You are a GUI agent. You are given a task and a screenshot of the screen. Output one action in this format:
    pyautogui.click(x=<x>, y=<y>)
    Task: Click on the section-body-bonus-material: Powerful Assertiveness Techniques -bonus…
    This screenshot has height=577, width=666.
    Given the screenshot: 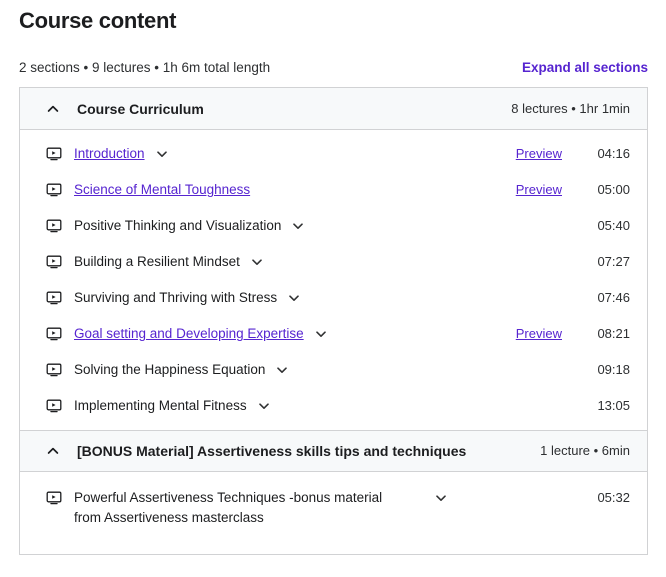 What is the action you would take?
    pyautogui.click(x=333, y=513)
    